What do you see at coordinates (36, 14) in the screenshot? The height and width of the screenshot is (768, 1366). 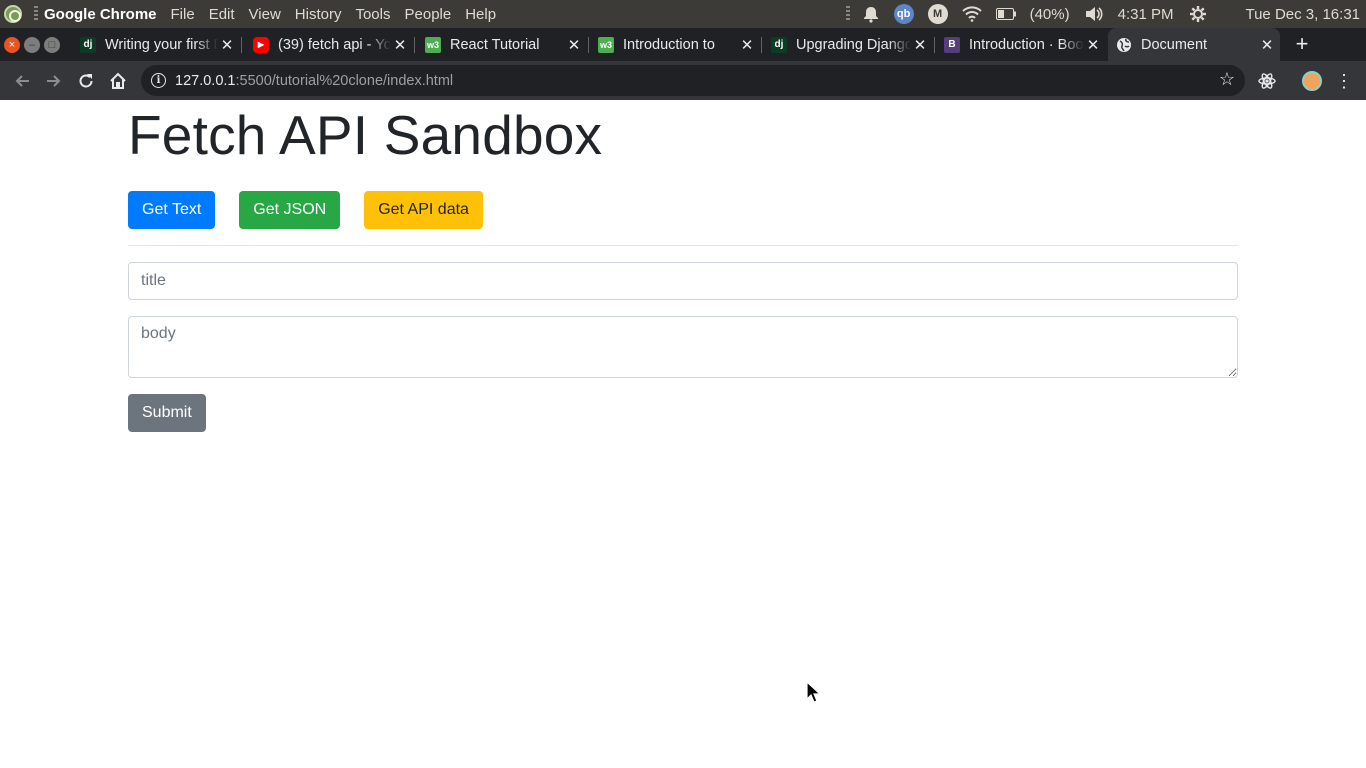 I see `panel-grip-icon` at bounding box center [36, 14].